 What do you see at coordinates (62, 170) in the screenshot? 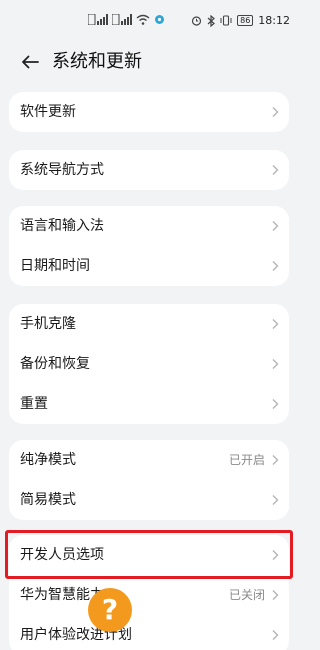
I see `row-label: 系统导航方式` at bounding box center [62, 170].